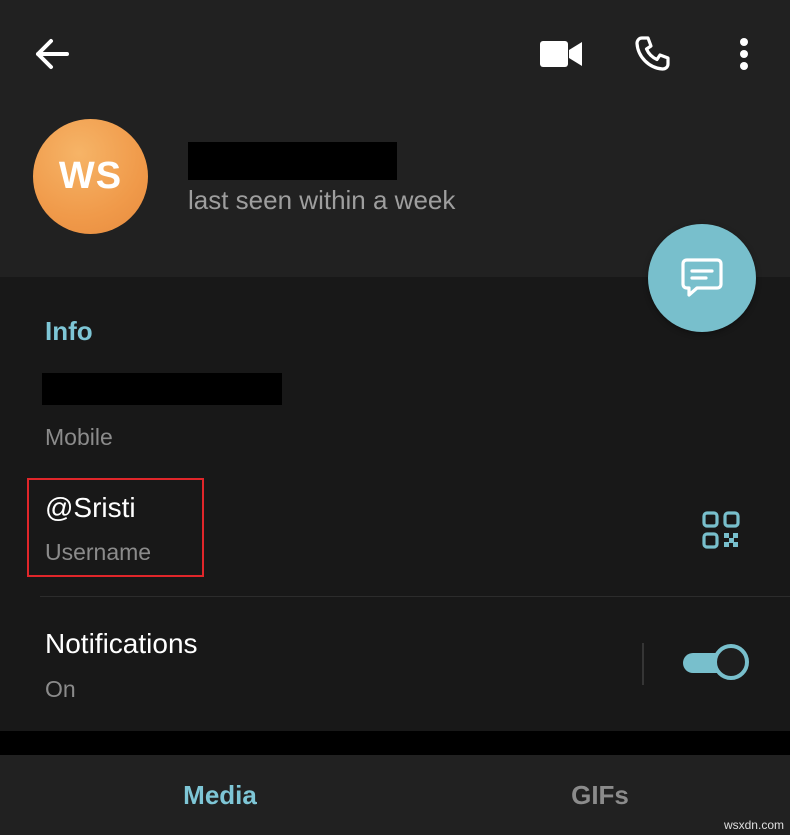  What do you see at coordinates (415, 596) in the screenshot?
I see `divider` at bounding box center [415, 596].